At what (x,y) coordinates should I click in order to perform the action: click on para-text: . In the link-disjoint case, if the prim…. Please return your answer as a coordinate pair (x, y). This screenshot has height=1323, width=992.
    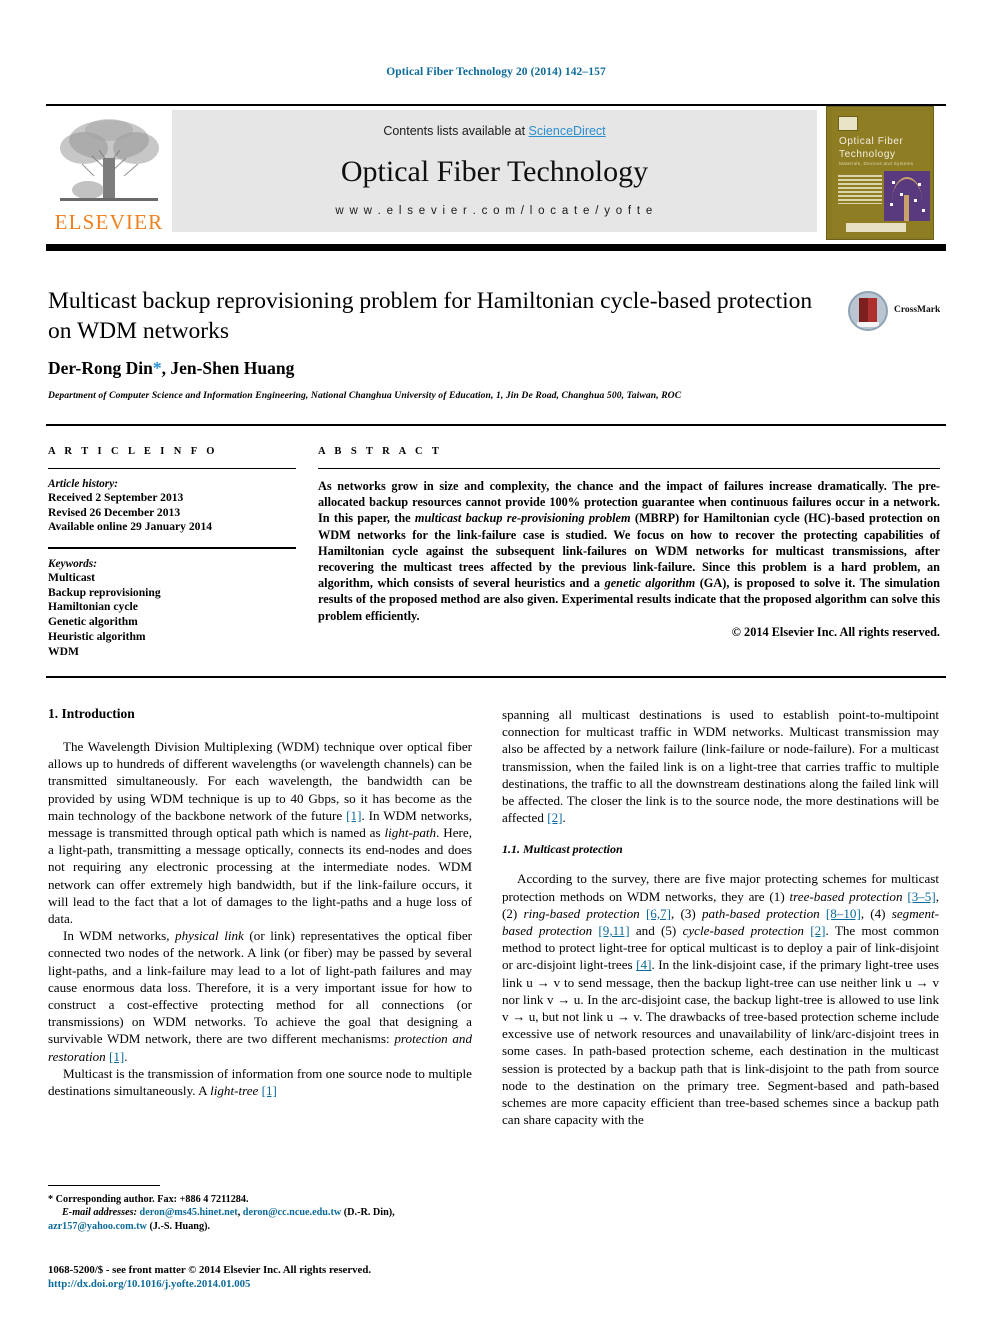
    Looking at the image, I should click on (720, 1042).